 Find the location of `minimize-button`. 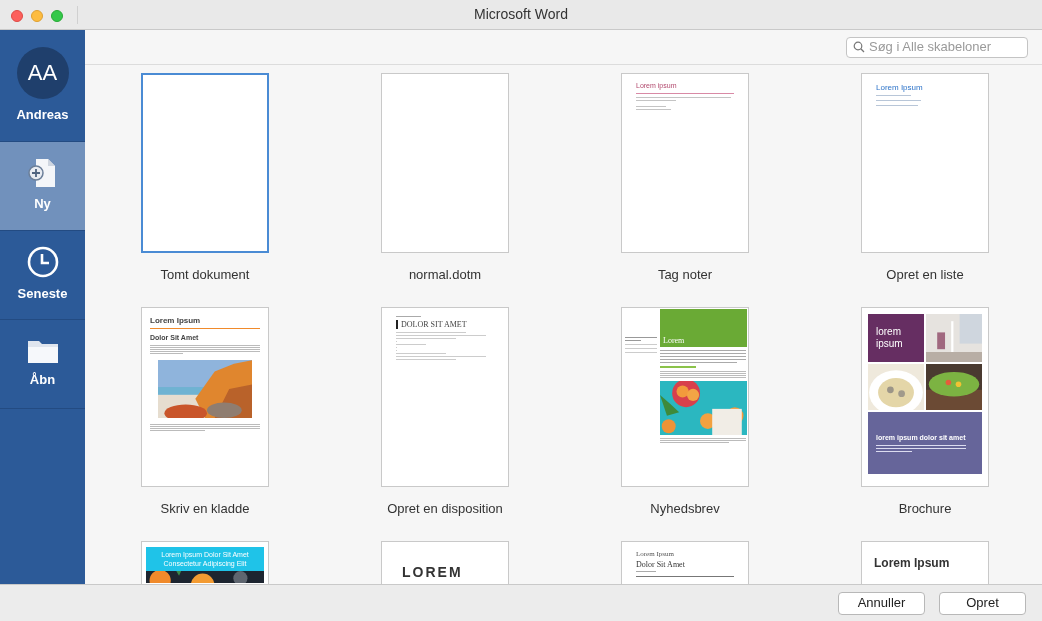

minimize-button is located at coordinates (37, 16).